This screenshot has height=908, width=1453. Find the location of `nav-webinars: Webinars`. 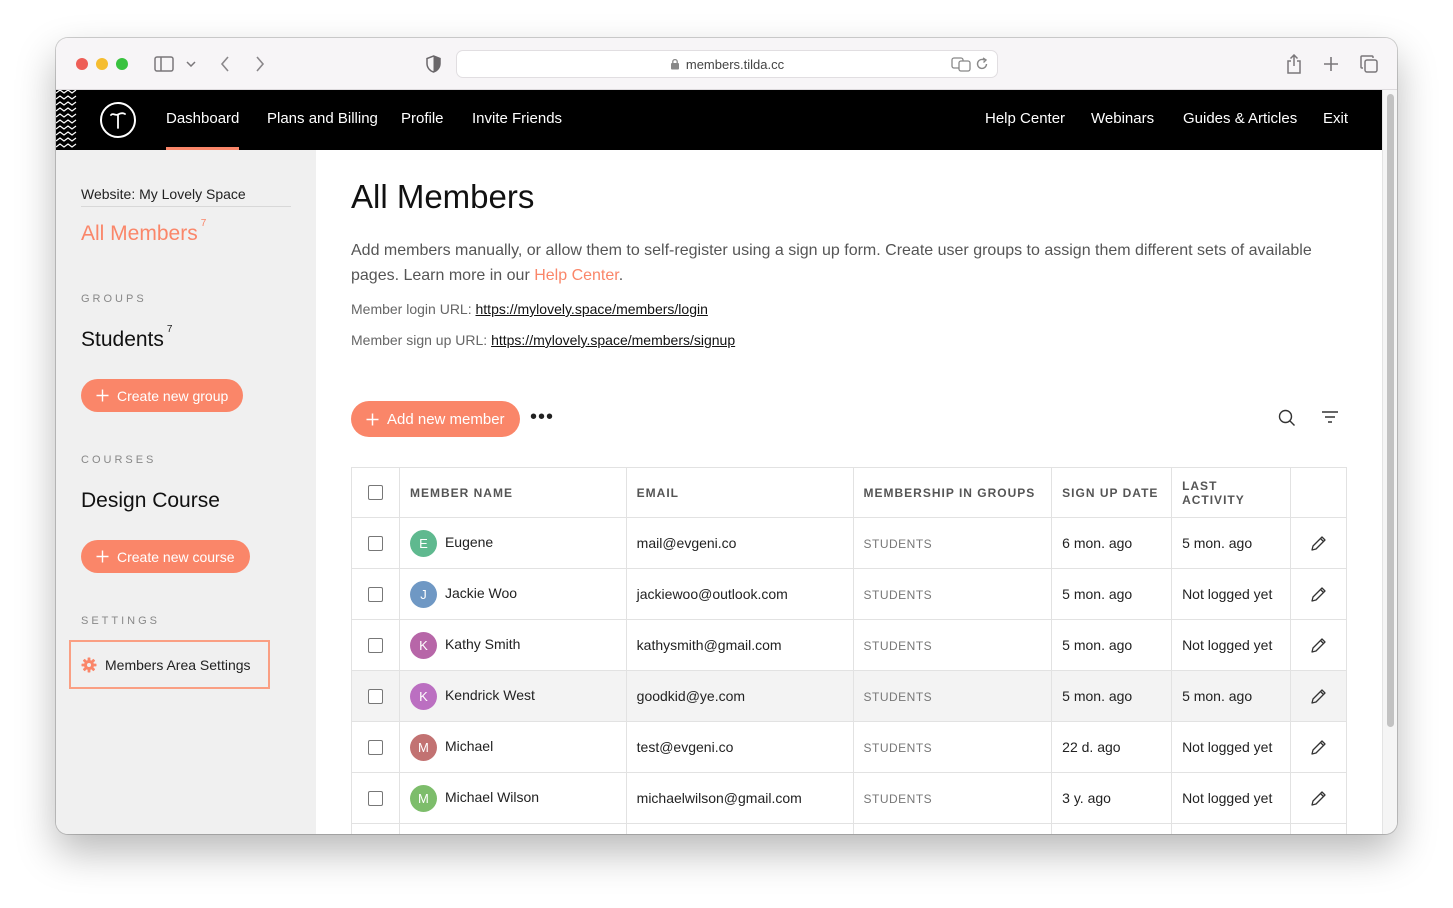

nav-webinars: Webinars is located at coordinates (1122, 120).